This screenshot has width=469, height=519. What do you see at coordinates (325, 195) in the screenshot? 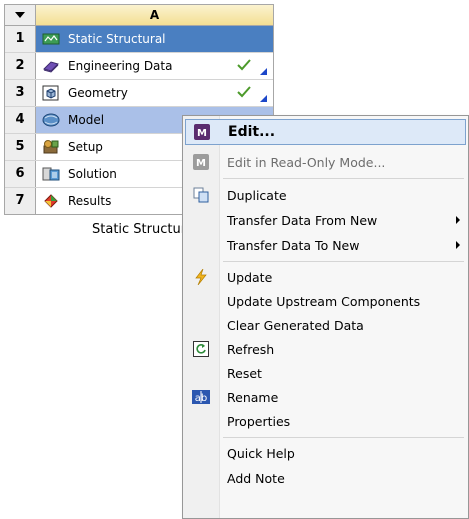
I see `menu-item-duplicate: Duplicate` at bounding box center [325, 195].